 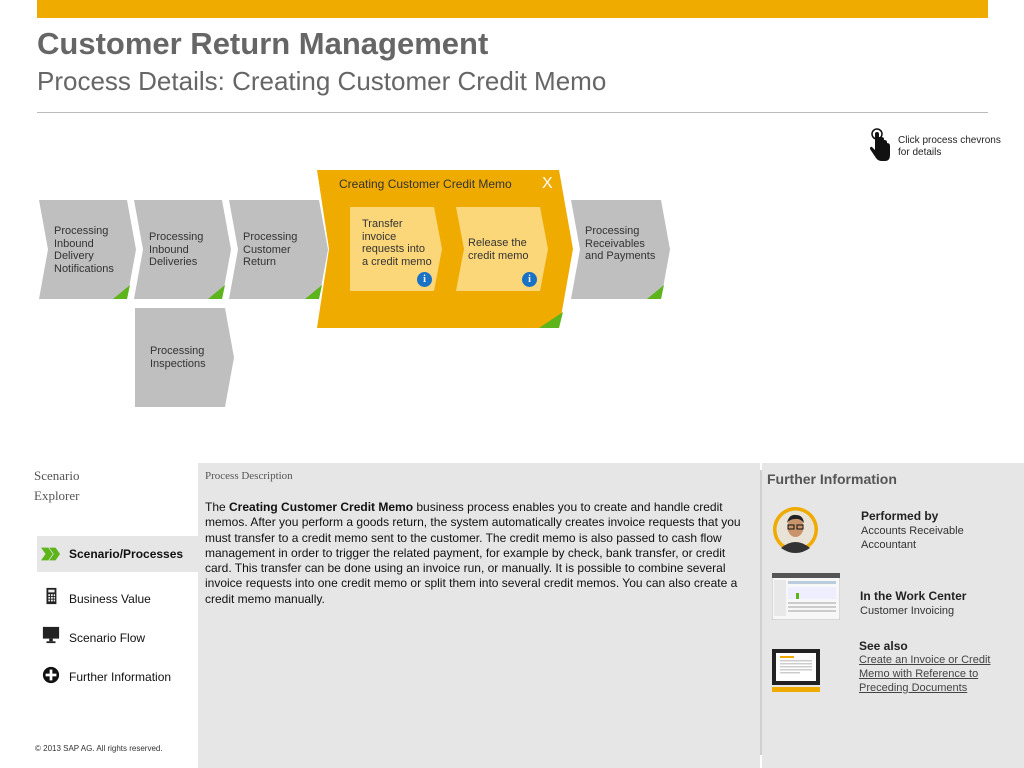 I want to click on process-name-bold: Creating Customer Credit Memo, so click(x=321, y=507).